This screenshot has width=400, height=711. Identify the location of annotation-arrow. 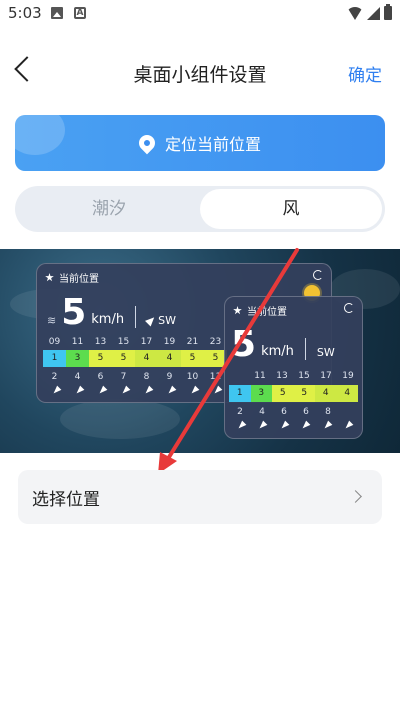
(228, 361).